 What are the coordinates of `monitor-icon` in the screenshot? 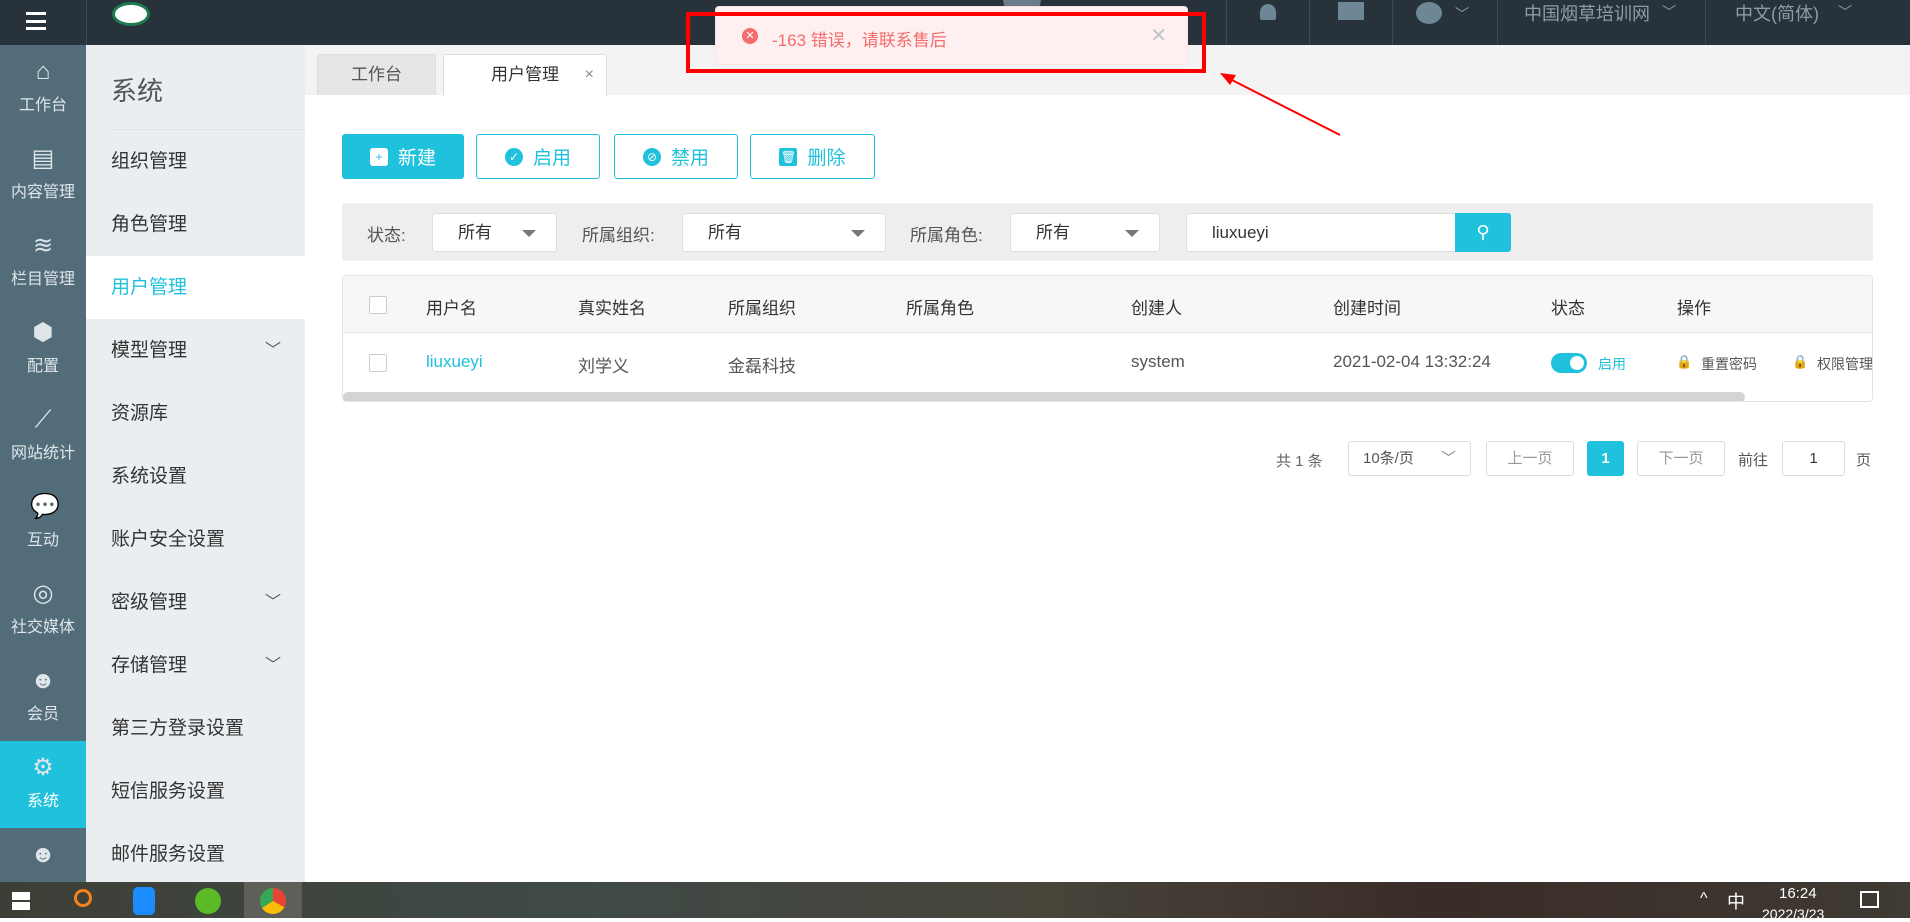 It's located at (1351, 11).